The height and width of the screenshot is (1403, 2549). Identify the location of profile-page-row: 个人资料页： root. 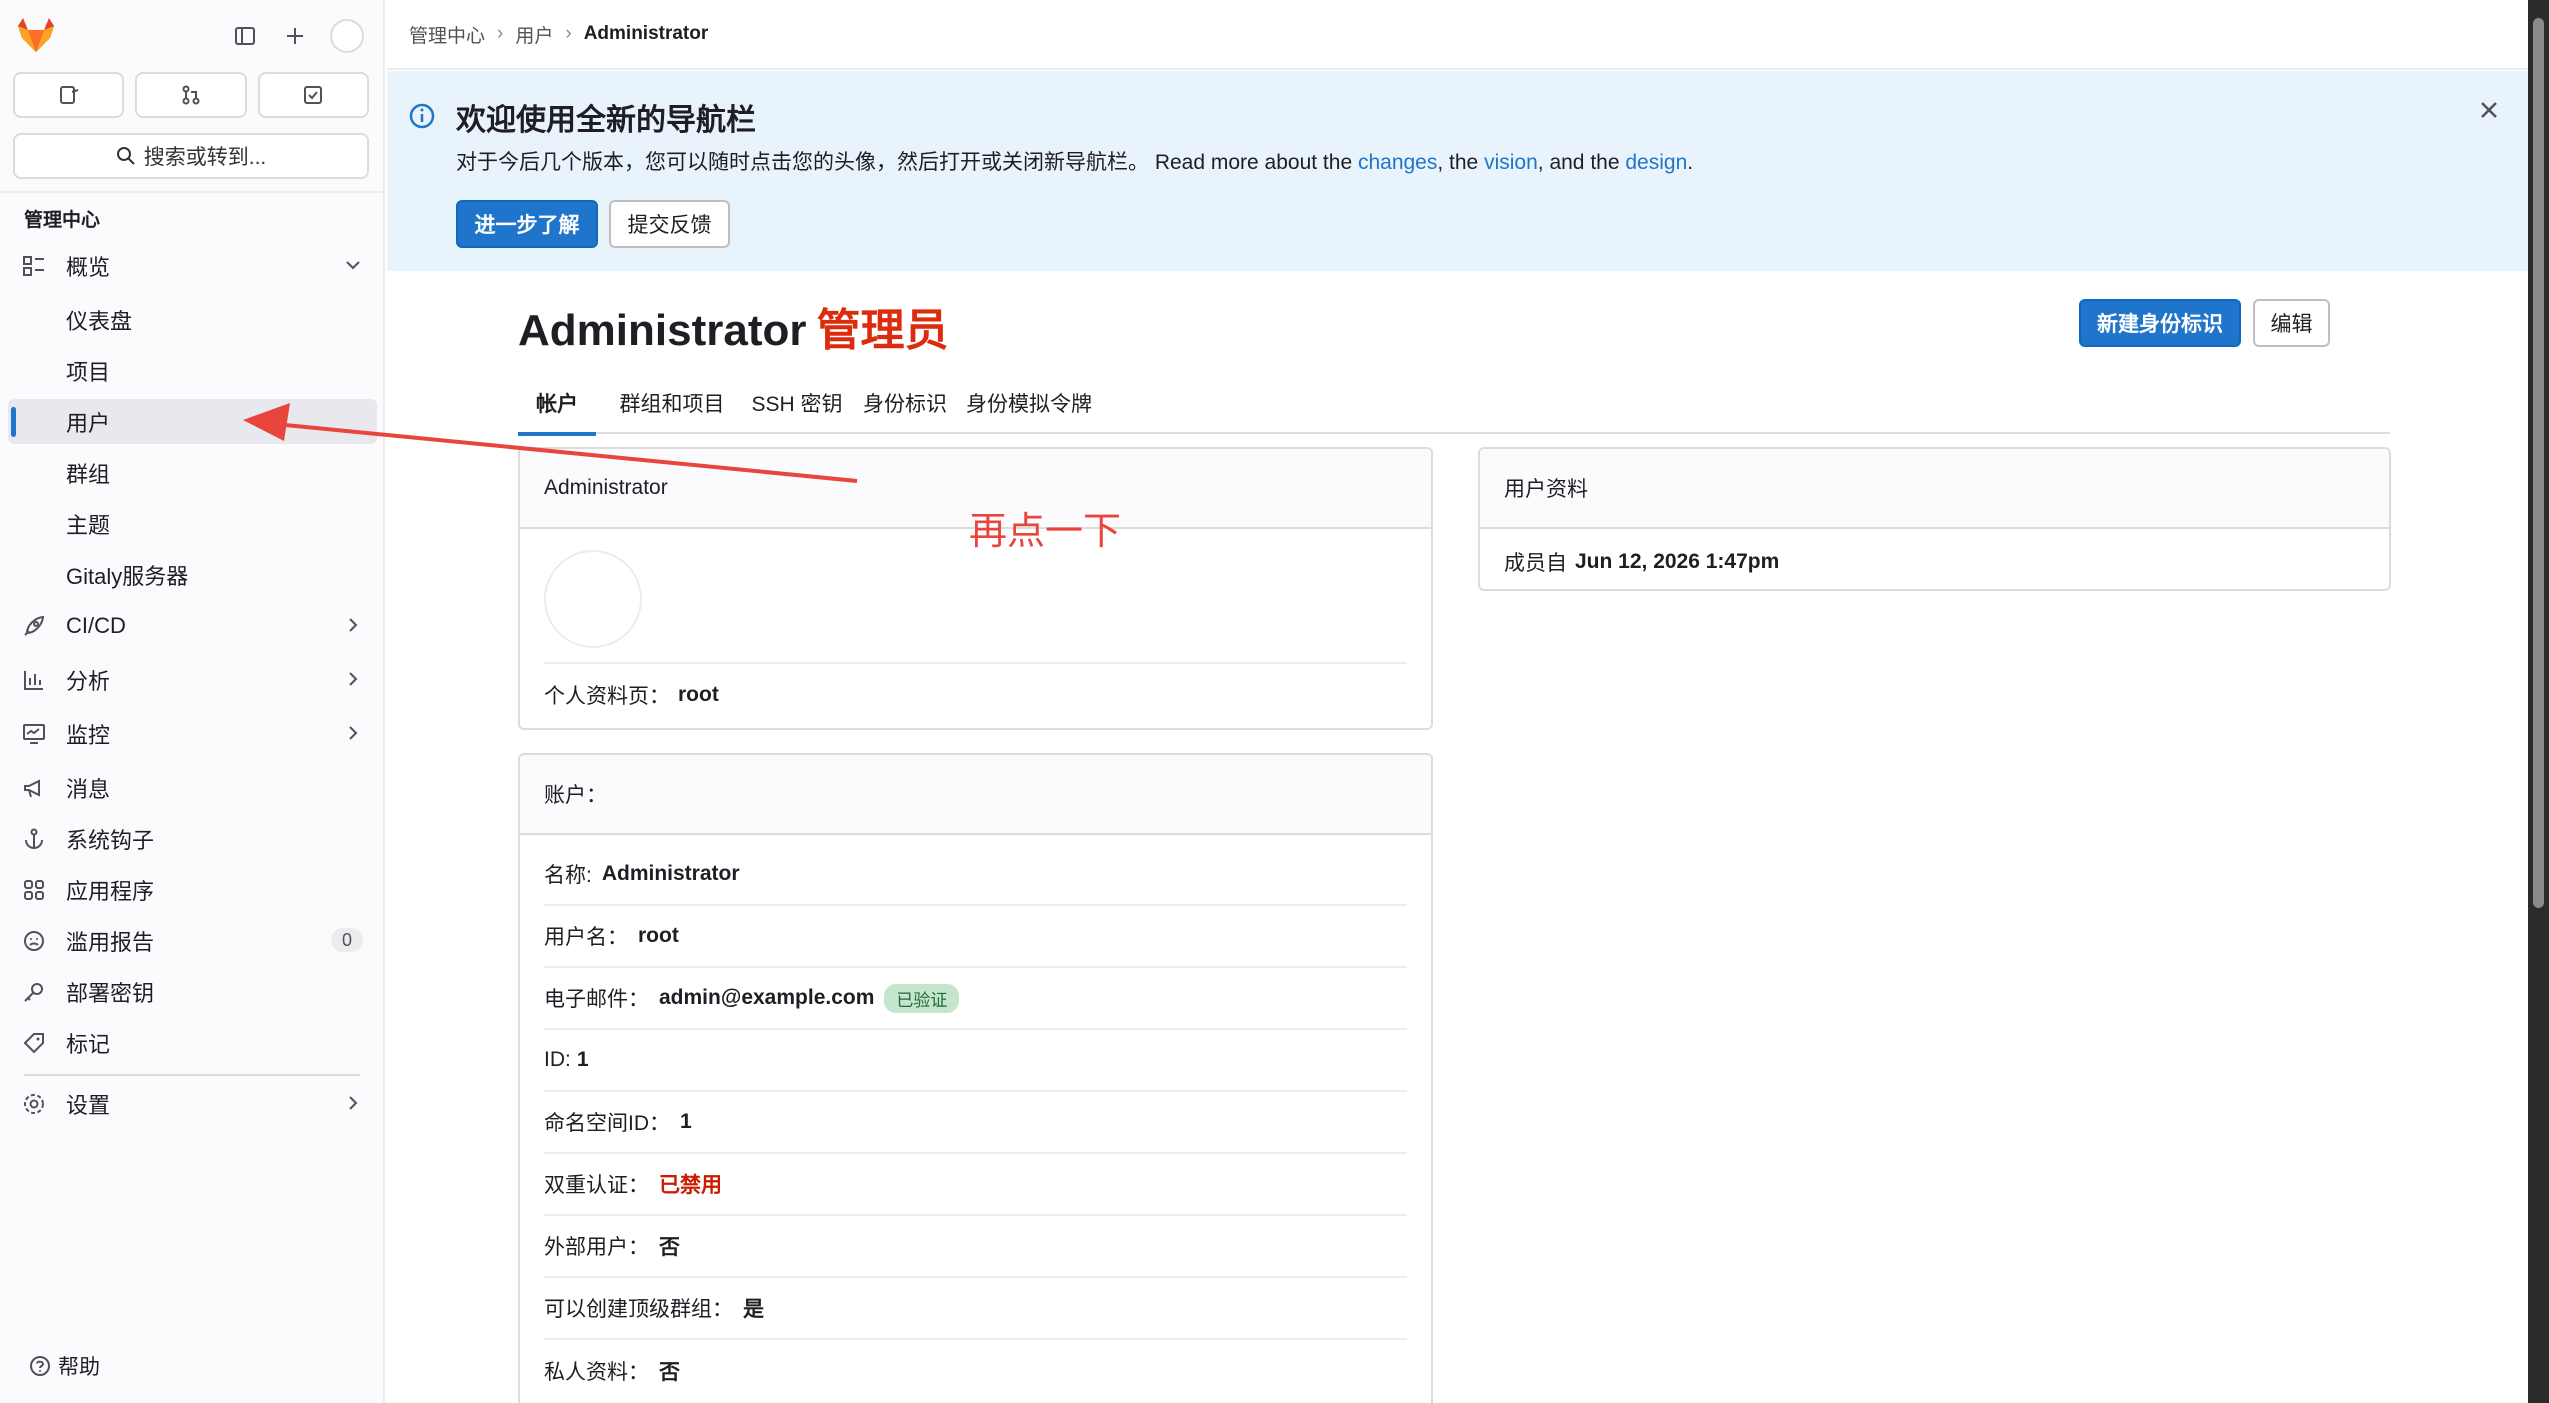
(631, 695).